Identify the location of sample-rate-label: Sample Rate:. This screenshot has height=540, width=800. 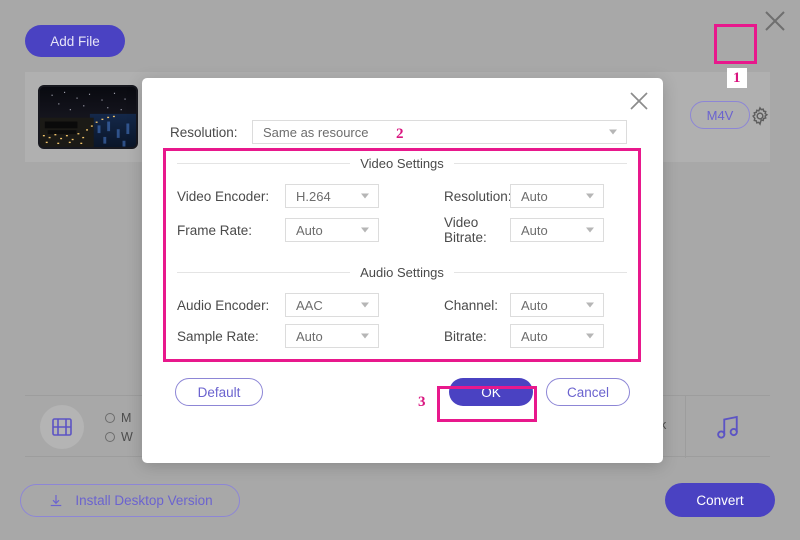
(218, 336).